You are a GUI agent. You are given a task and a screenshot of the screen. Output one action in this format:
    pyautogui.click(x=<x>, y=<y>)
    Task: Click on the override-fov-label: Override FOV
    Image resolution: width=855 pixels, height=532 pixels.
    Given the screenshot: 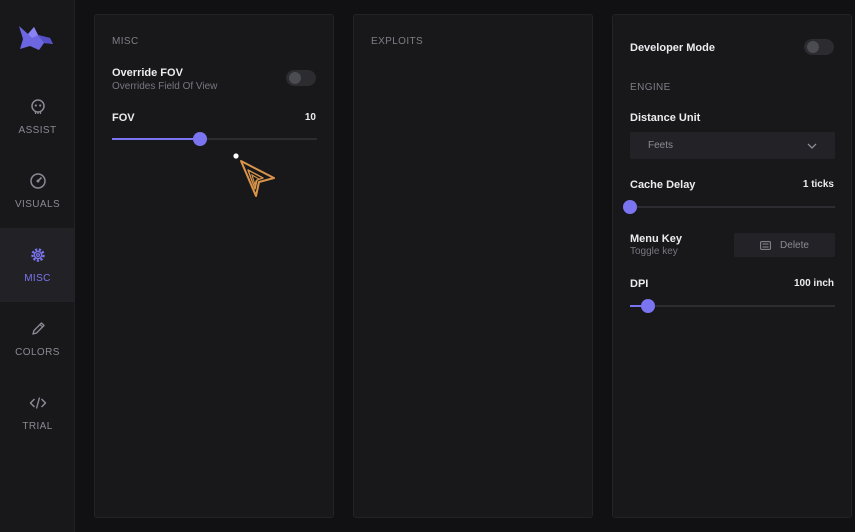 What is the action you would take?
    pyautogui.click(x=147, y=73)
    